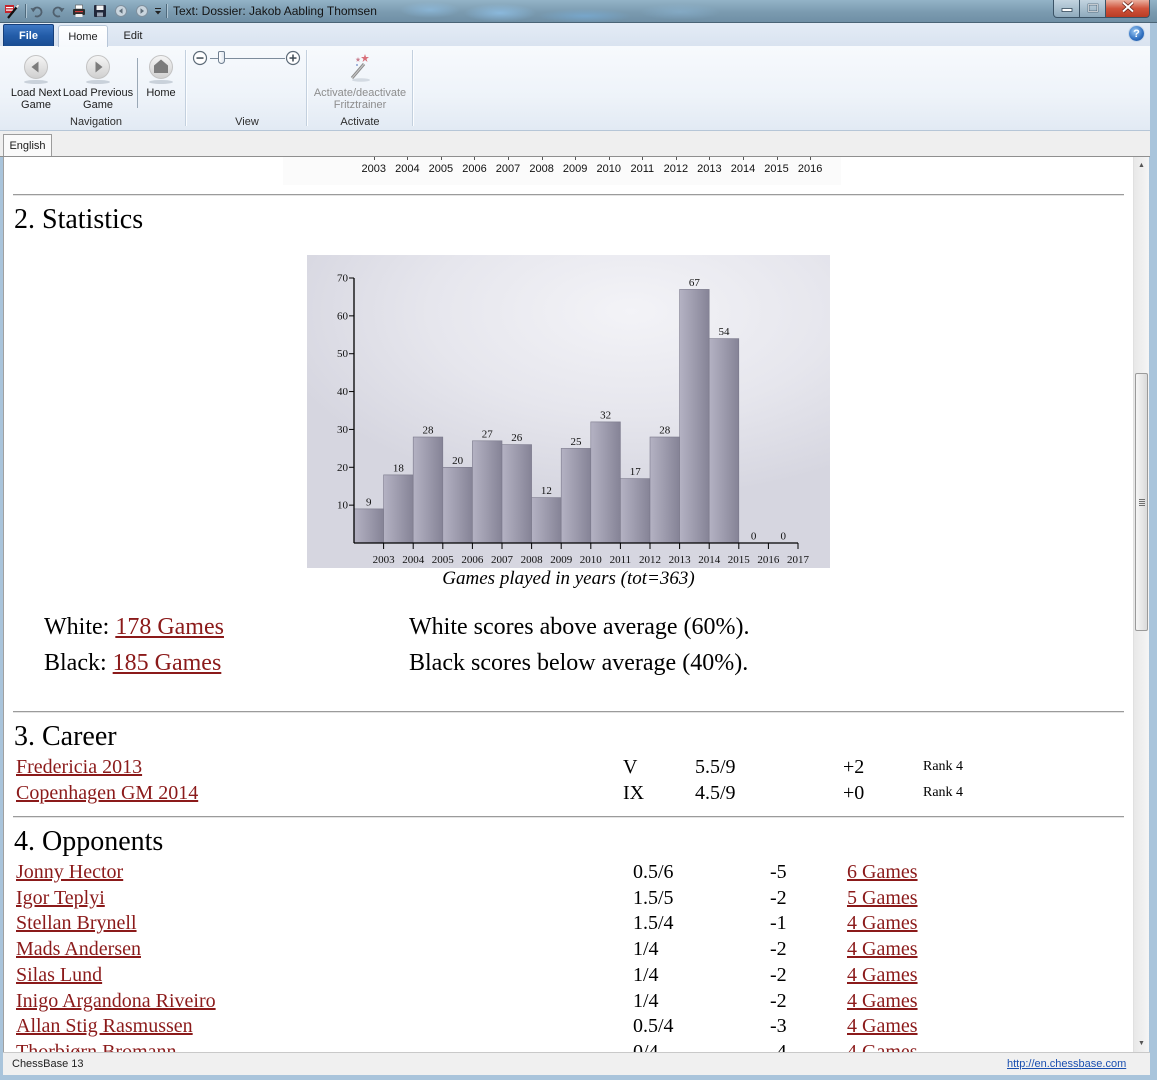  I want to click on tab-home: Home, so click(83, 36).